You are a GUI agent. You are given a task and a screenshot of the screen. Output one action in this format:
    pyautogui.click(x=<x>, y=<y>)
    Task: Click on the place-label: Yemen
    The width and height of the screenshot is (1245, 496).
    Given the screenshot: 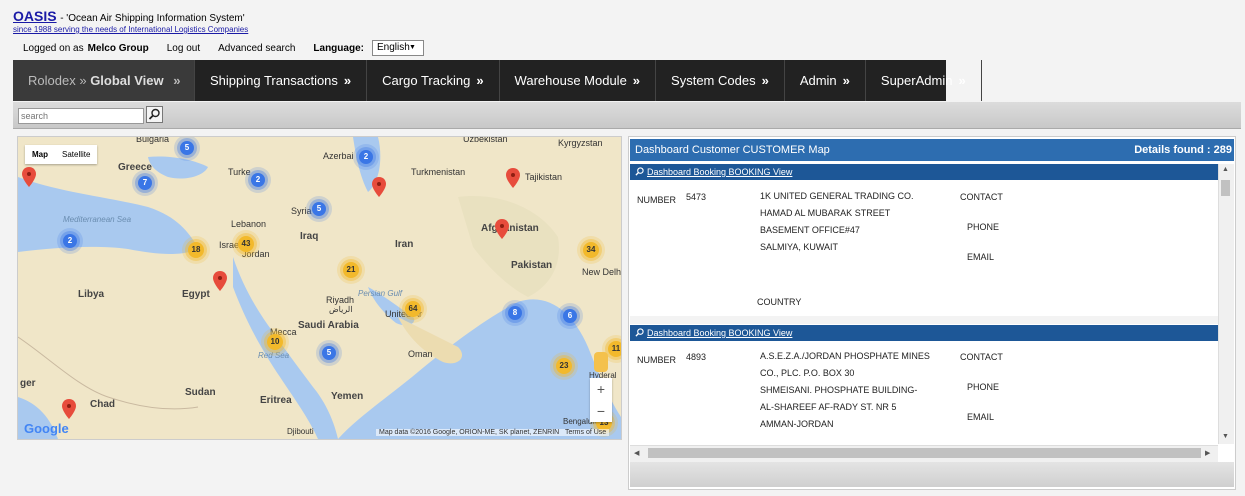 What is the action you would take?
    pyautogui.click(x=347, y=396)
    